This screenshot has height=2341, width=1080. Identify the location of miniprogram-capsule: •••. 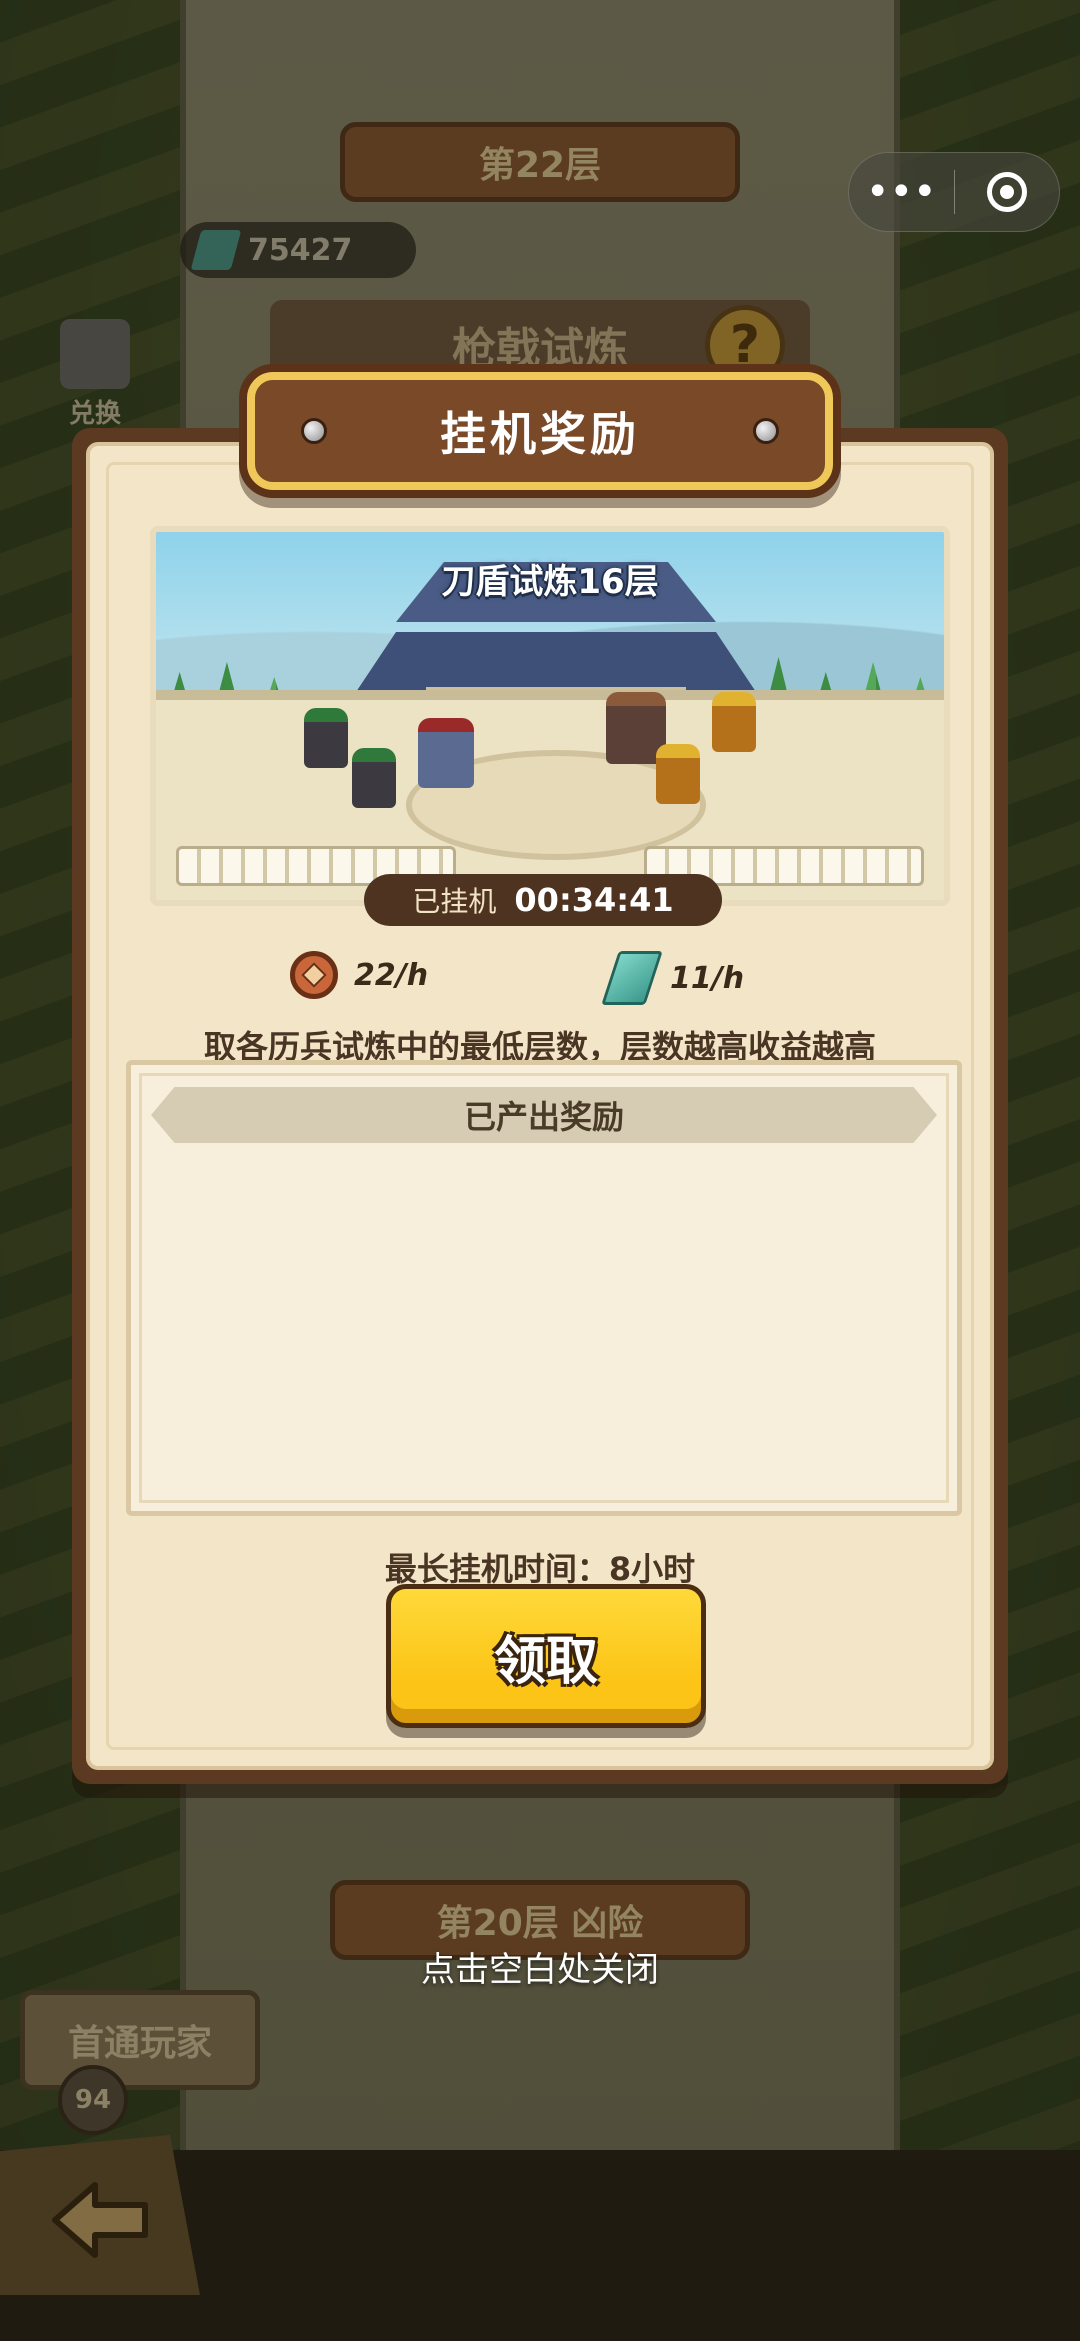
(954, 192).